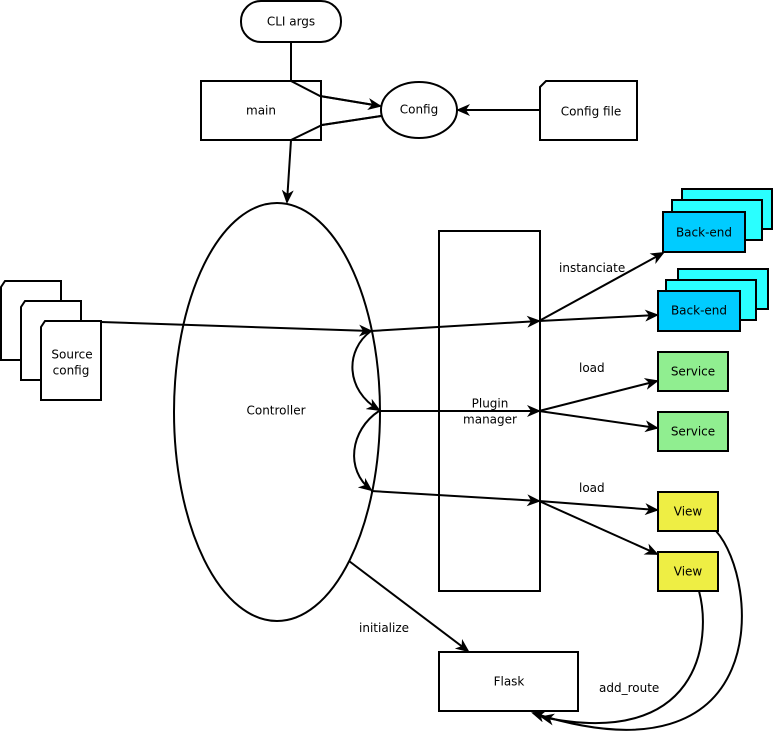 The width and height of the screenshot is (773, 752). I want to click on cli-args-label: CLI args, so click(291, 22).